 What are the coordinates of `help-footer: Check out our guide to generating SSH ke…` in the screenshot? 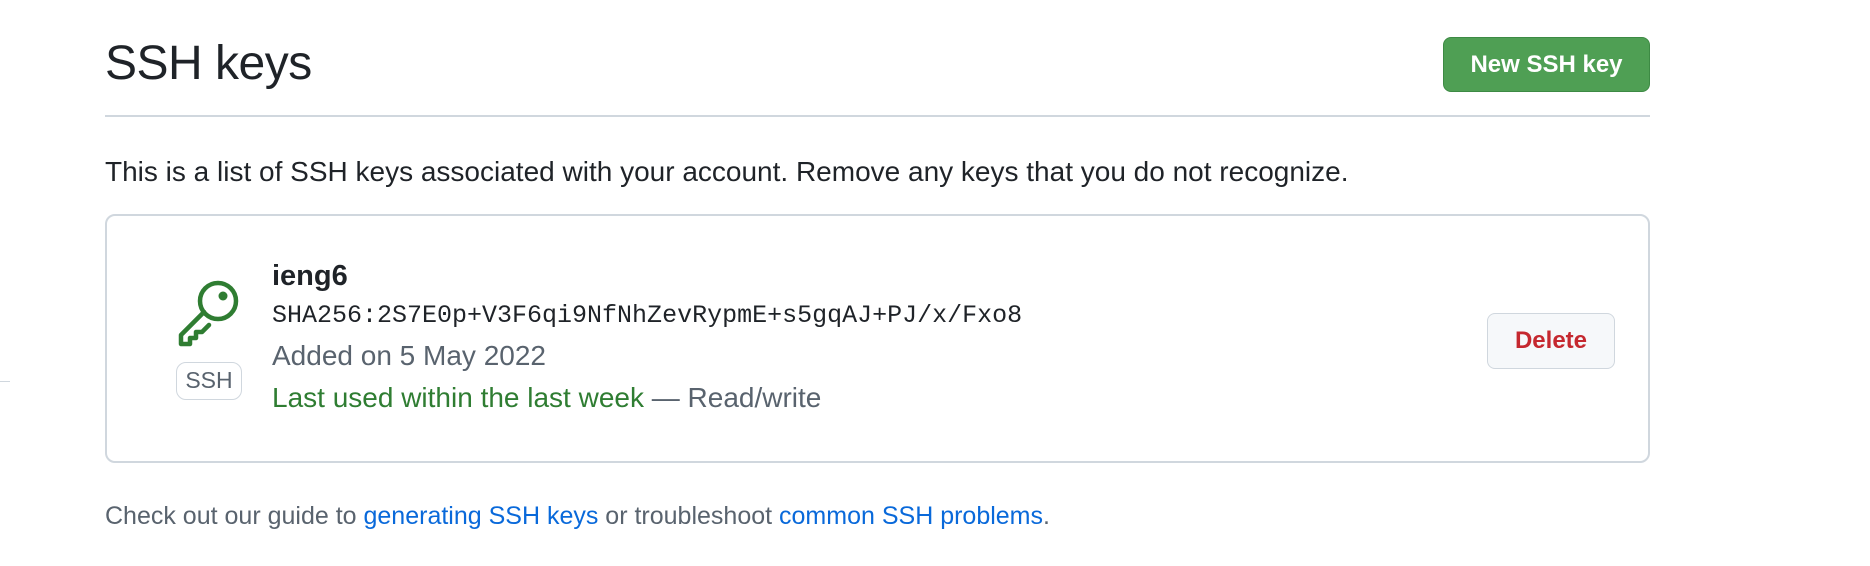 It's located at (577, 516).